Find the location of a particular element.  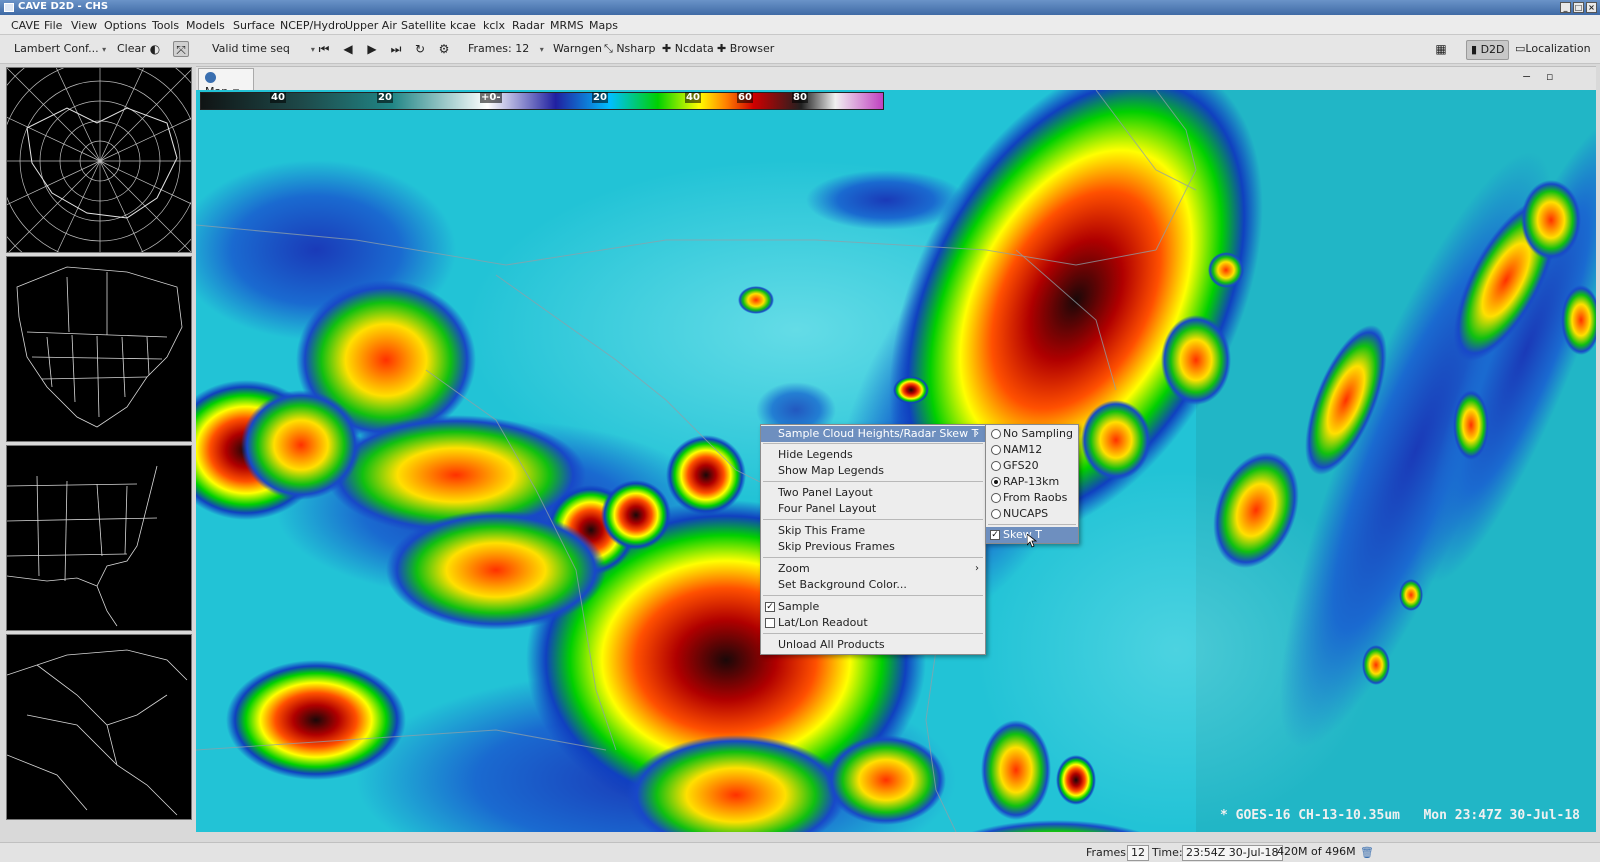

menu-item-skip-this-frame: Skip This Frame is located at coordinates (873, 531).